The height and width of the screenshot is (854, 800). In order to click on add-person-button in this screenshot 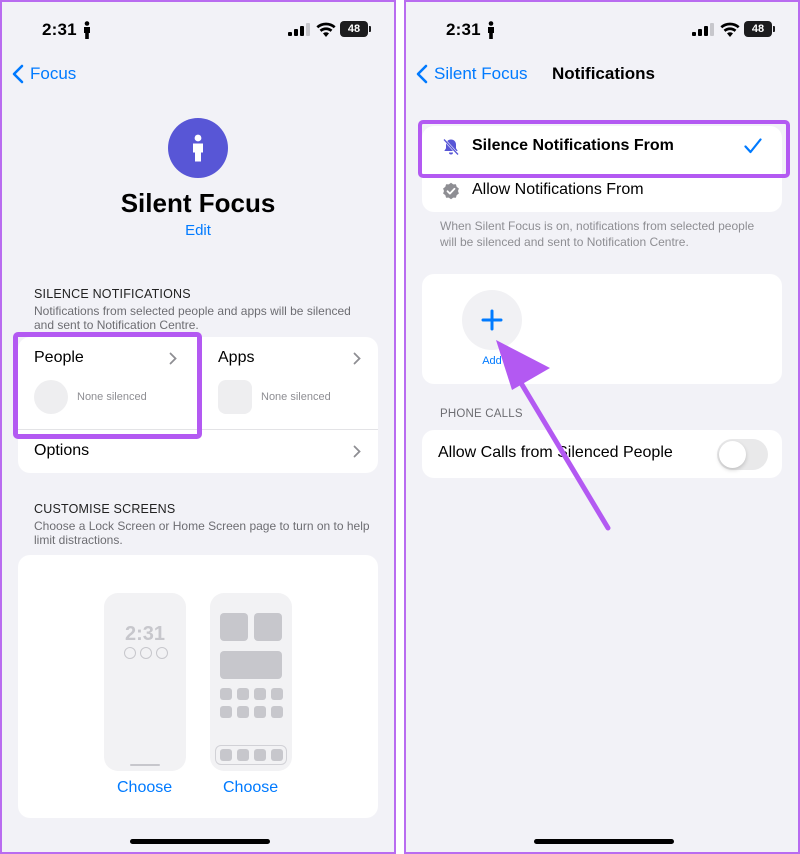, I will do `click(492, 320)`.